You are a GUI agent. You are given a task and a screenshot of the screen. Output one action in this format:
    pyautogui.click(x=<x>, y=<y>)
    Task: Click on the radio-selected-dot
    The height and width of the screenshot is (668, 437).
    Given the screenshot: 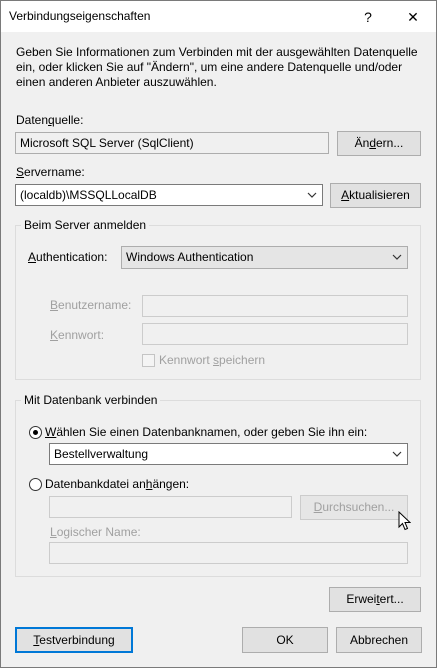 What is the action you would take?
    pyautogui.click(x=35, y=432)
    